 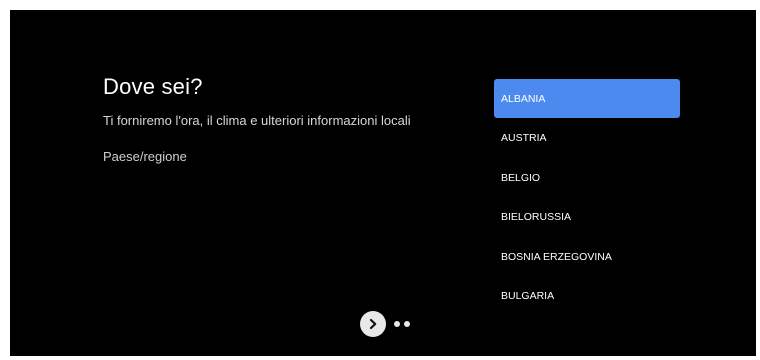 I want to click on country-item-bielorussia: BIELORUSSIA, so click(x=587, y=217).